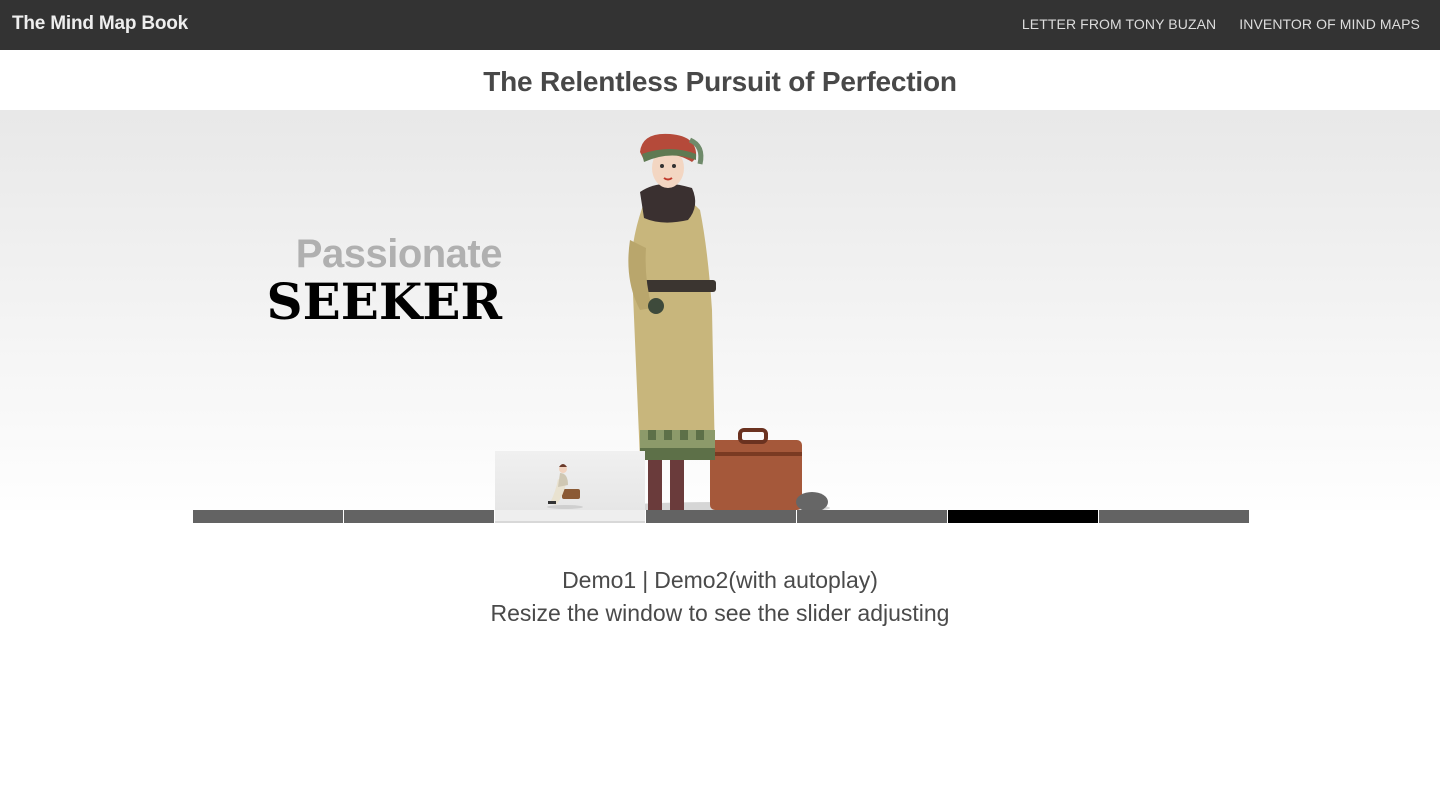 This screenshot has height=807, width=1440. I want to click on slider-tab-bar, so click(721, 516).